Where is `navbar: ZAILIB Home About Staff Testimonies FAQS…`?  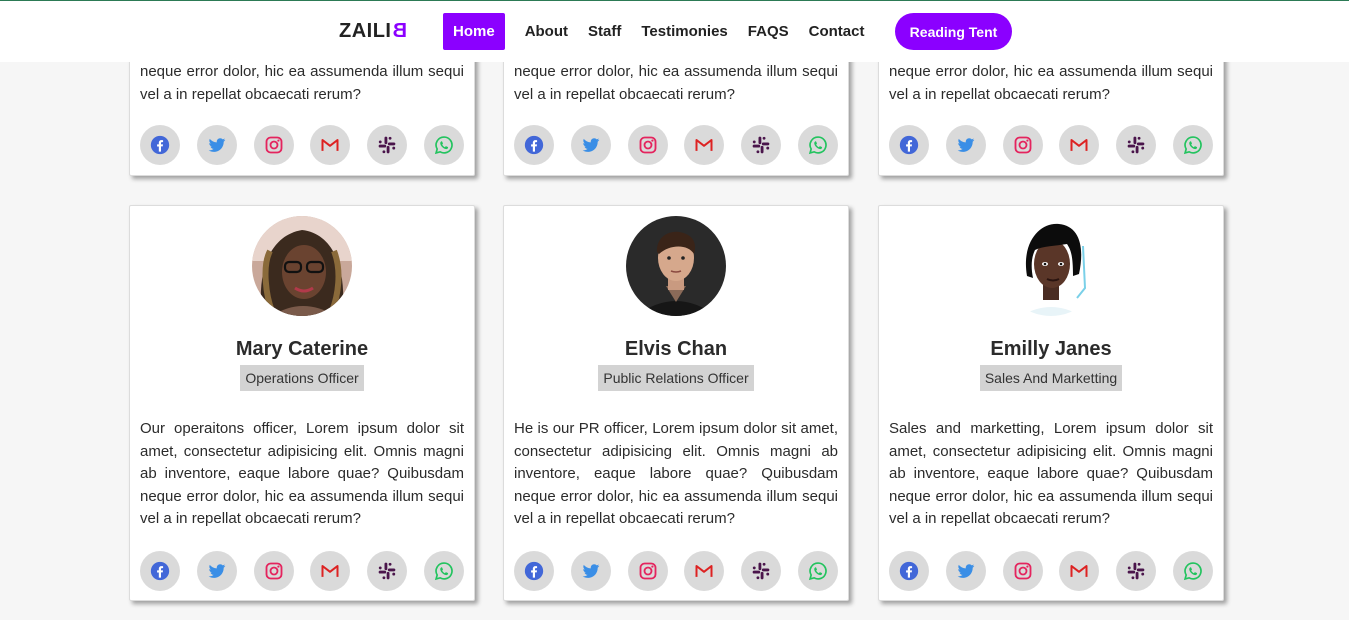 navbar: ZAILIB Home About Staff Testimonies FAQS… is located at coordinates (674, 31).